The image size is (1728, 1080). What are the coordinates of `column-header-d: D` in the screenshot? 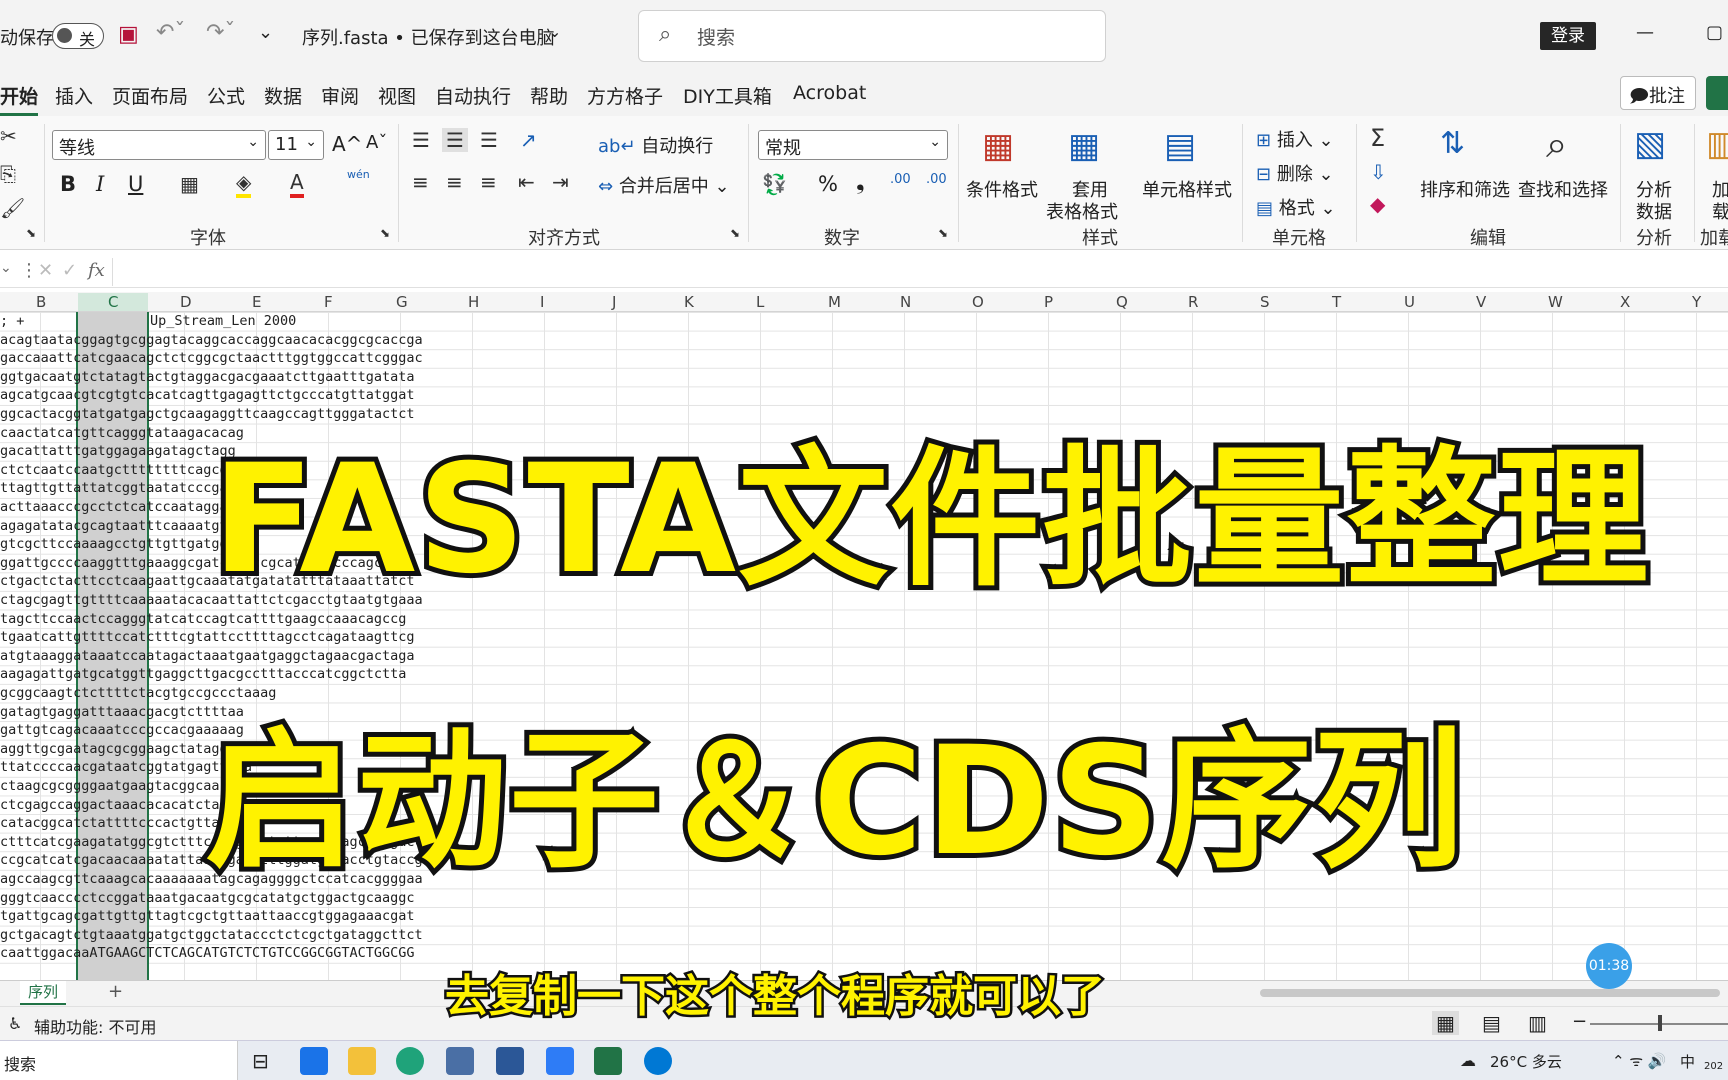 It's located at (186, 302).